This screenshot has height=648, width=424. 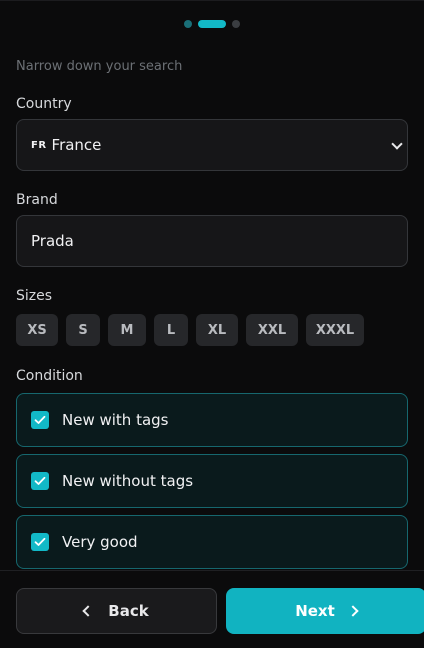 I want to click on country-select: FR France, so click(x=212, y=145).